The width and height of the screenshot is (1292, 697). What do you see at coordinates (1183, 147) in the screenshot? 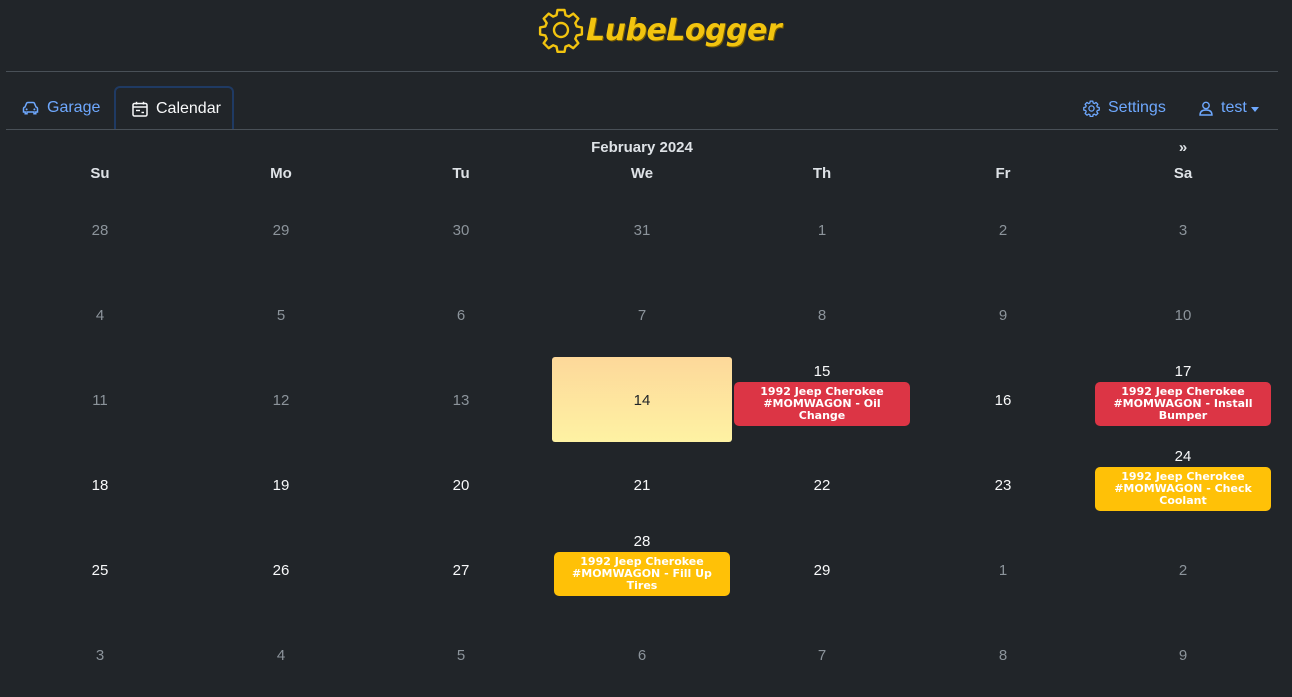
I see `next-month-button: »` at bounding box center [1183, 147].